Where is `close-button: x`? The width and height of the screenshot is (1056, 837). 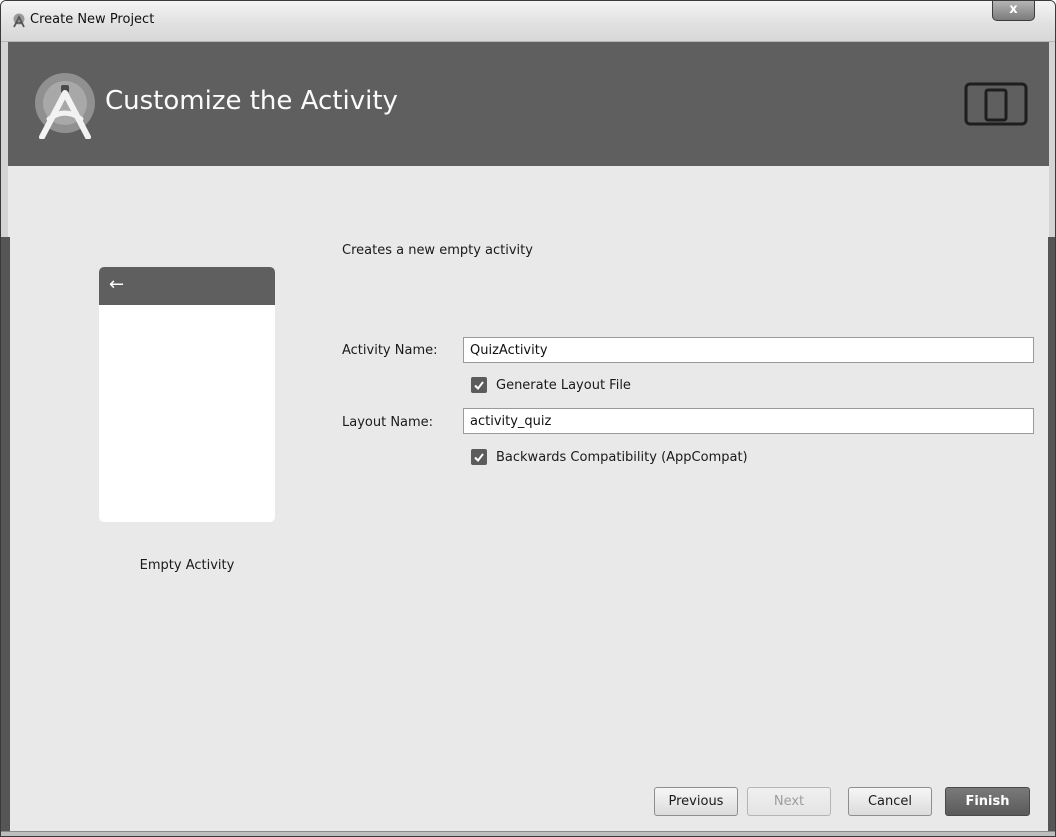
close-button: x is located at coordinates (1013, 11).